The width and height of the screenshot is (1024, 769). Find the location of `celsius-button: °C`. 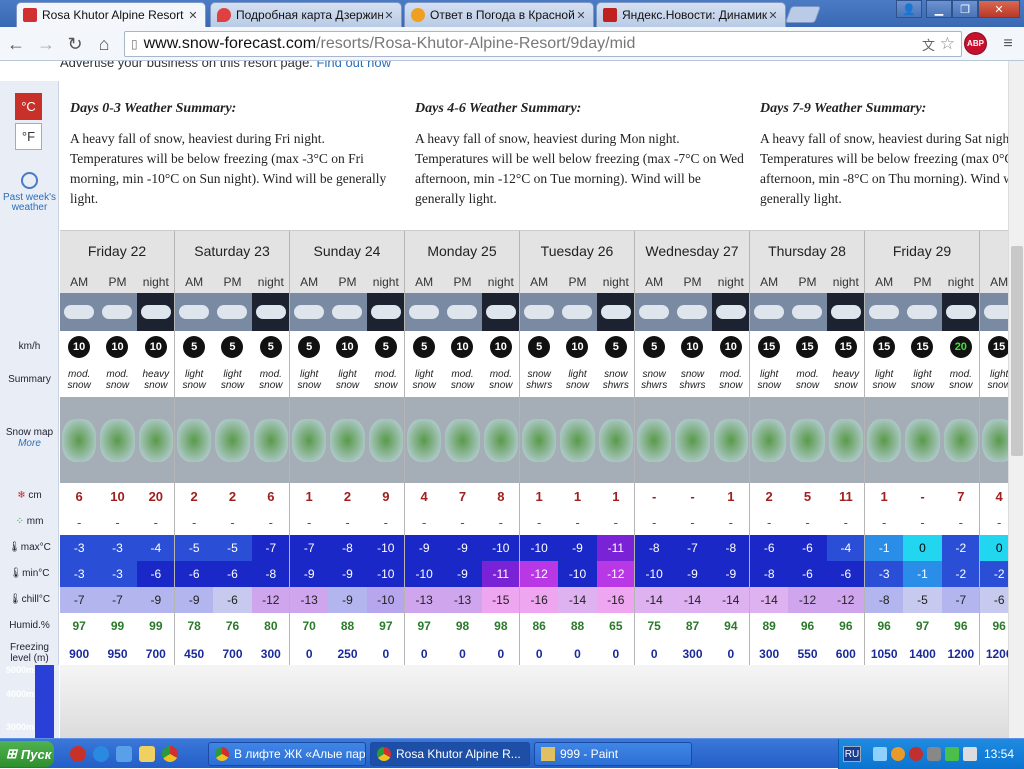

celsius-button: °C is located at coordinates (28, 106).